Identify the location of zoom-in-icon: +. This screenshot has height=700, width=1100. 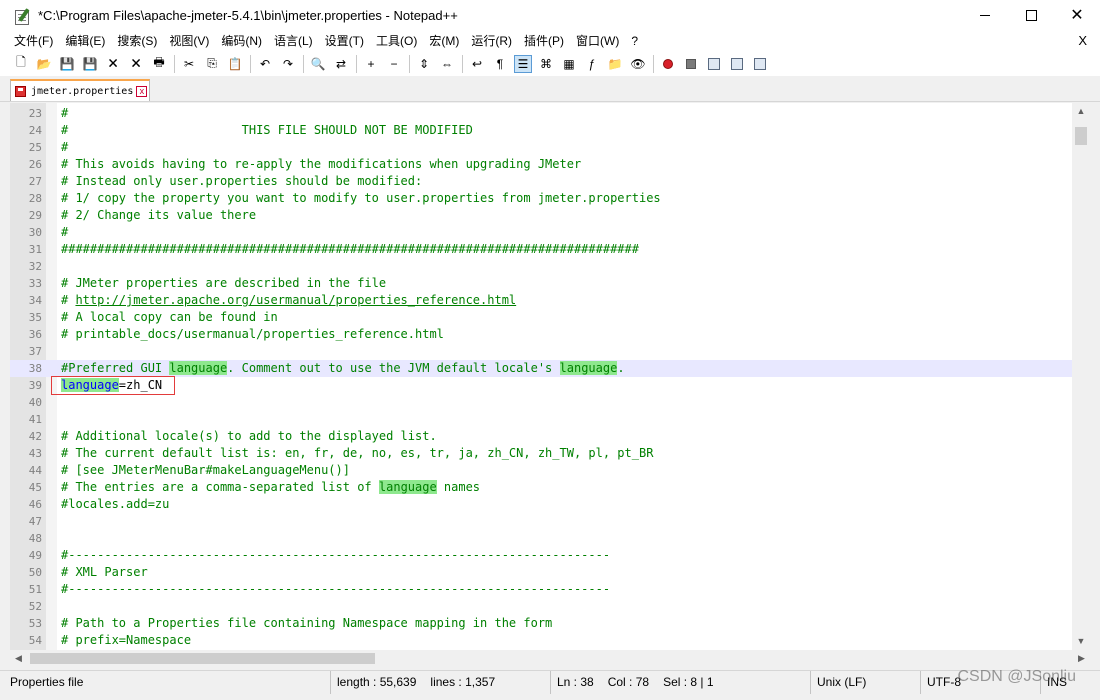
(371, 64).